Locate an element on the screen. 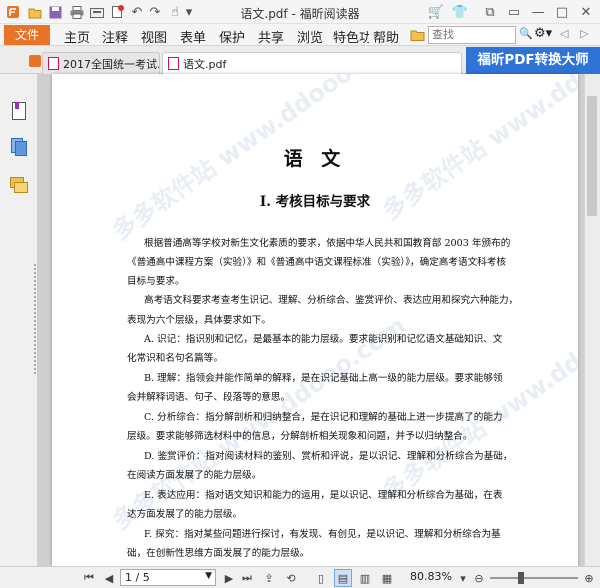 The height and width of the screenshot is (588, 600). new-pdf-icon is located at coordinates (117, 12).